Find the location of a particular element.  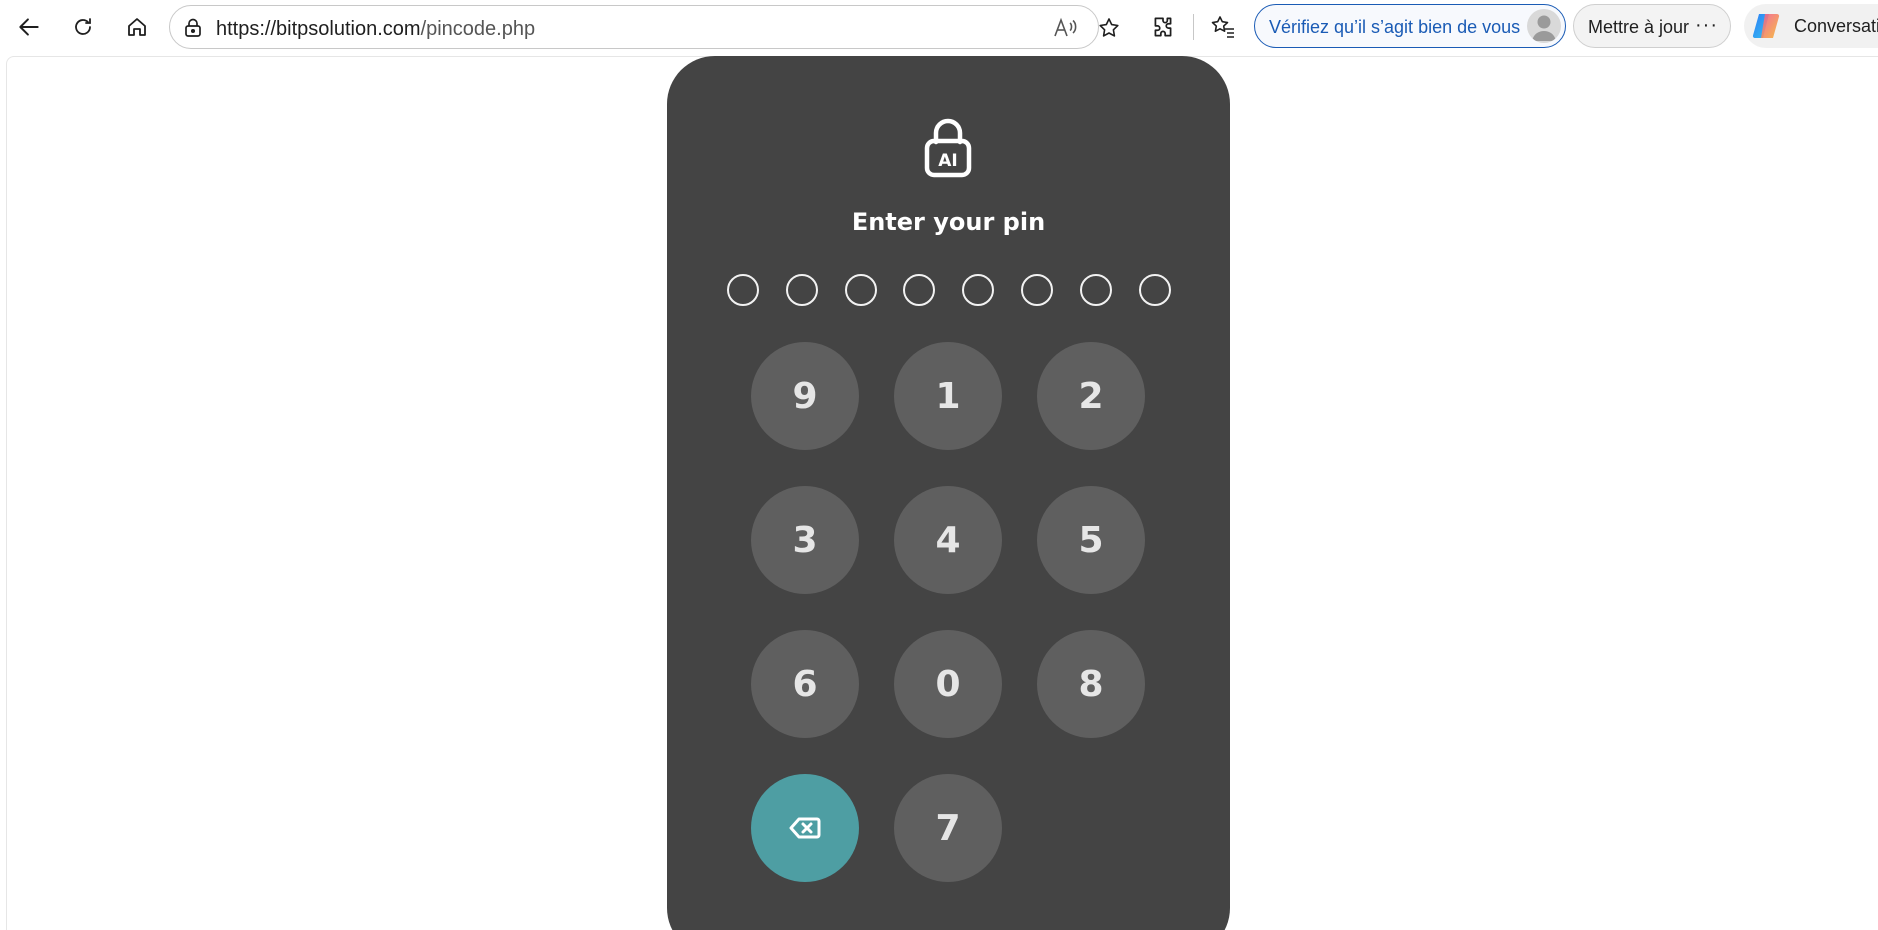

lock-ai-label: AI is located at coordinates (947, 161).